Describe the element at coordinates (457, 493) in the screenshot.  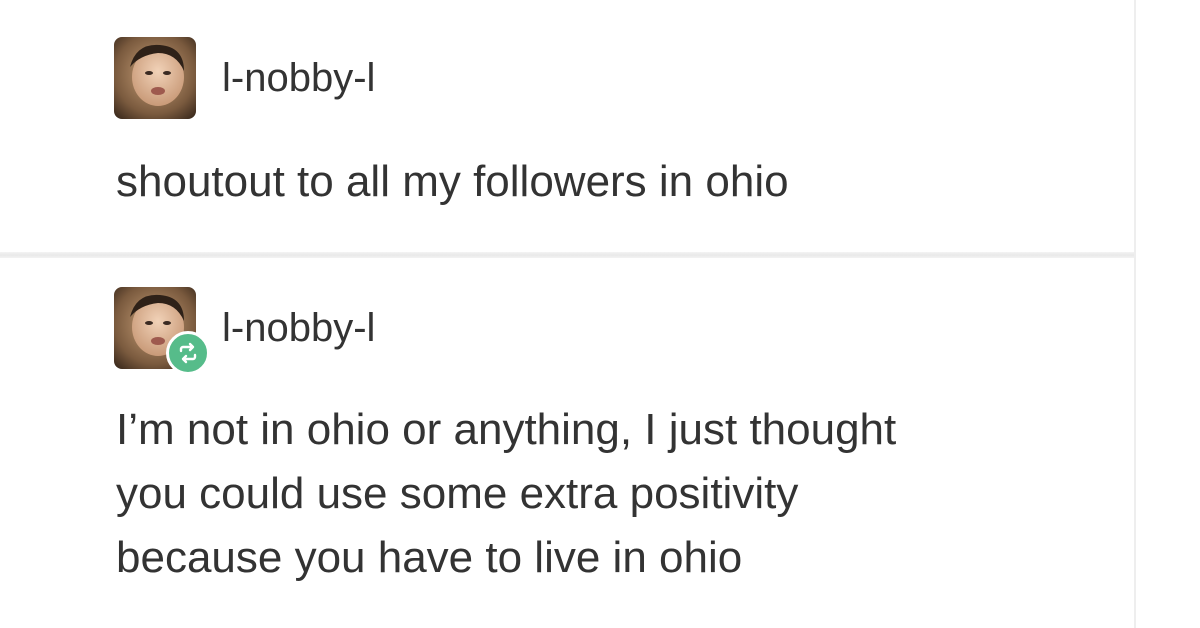
I see `post-text-line: you could use some extra positivity` at that location.